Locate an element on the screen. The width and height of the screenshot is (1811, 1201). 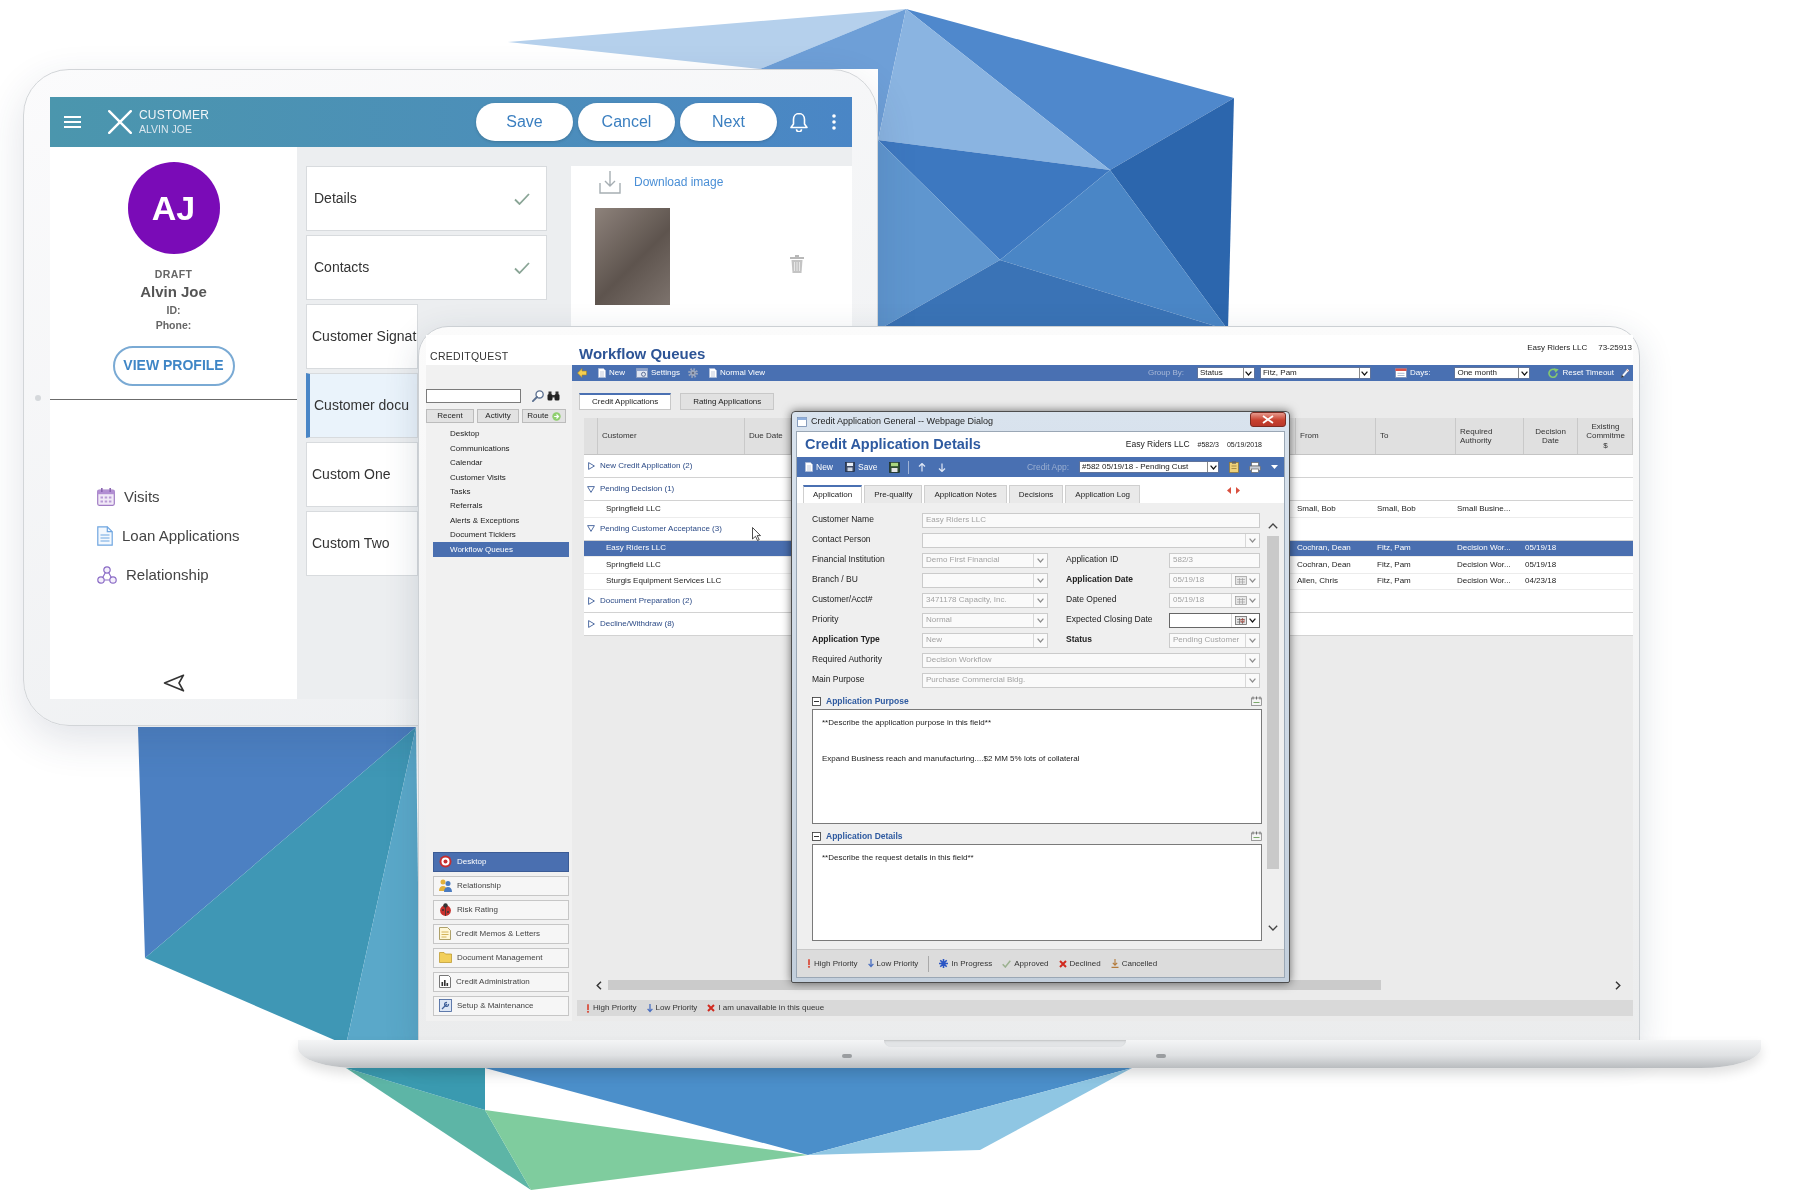
text-area: **Describe the application purpose in this field** Expand Business reach and manufacturing....$2 MM 5% lots of collateral is located at coordinates (1037, 766).